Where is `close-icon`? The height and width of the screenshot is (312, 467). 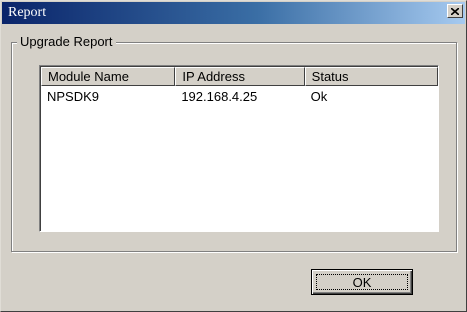 close-icon is located at coordinates (455, 11).